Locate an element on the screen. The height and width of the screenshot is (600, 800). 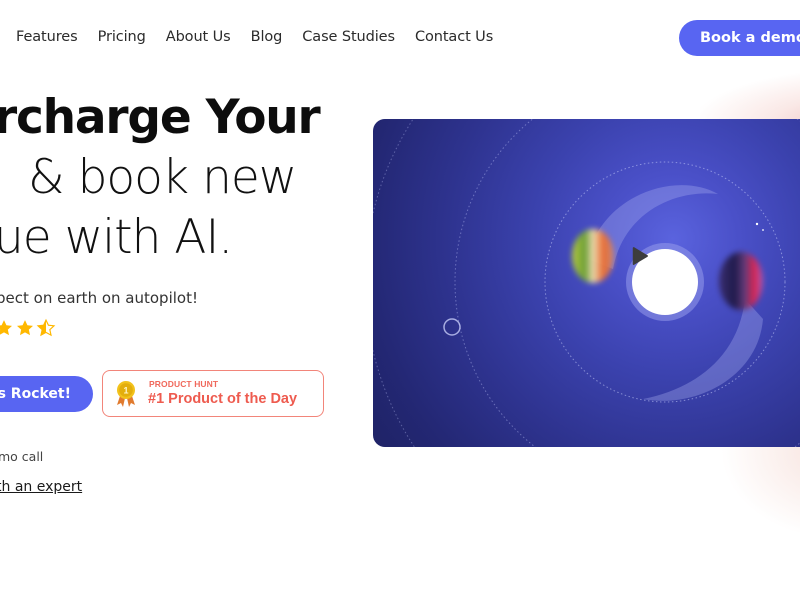
nav-link-pricing: Pricing is located at coordinates (122, 37).